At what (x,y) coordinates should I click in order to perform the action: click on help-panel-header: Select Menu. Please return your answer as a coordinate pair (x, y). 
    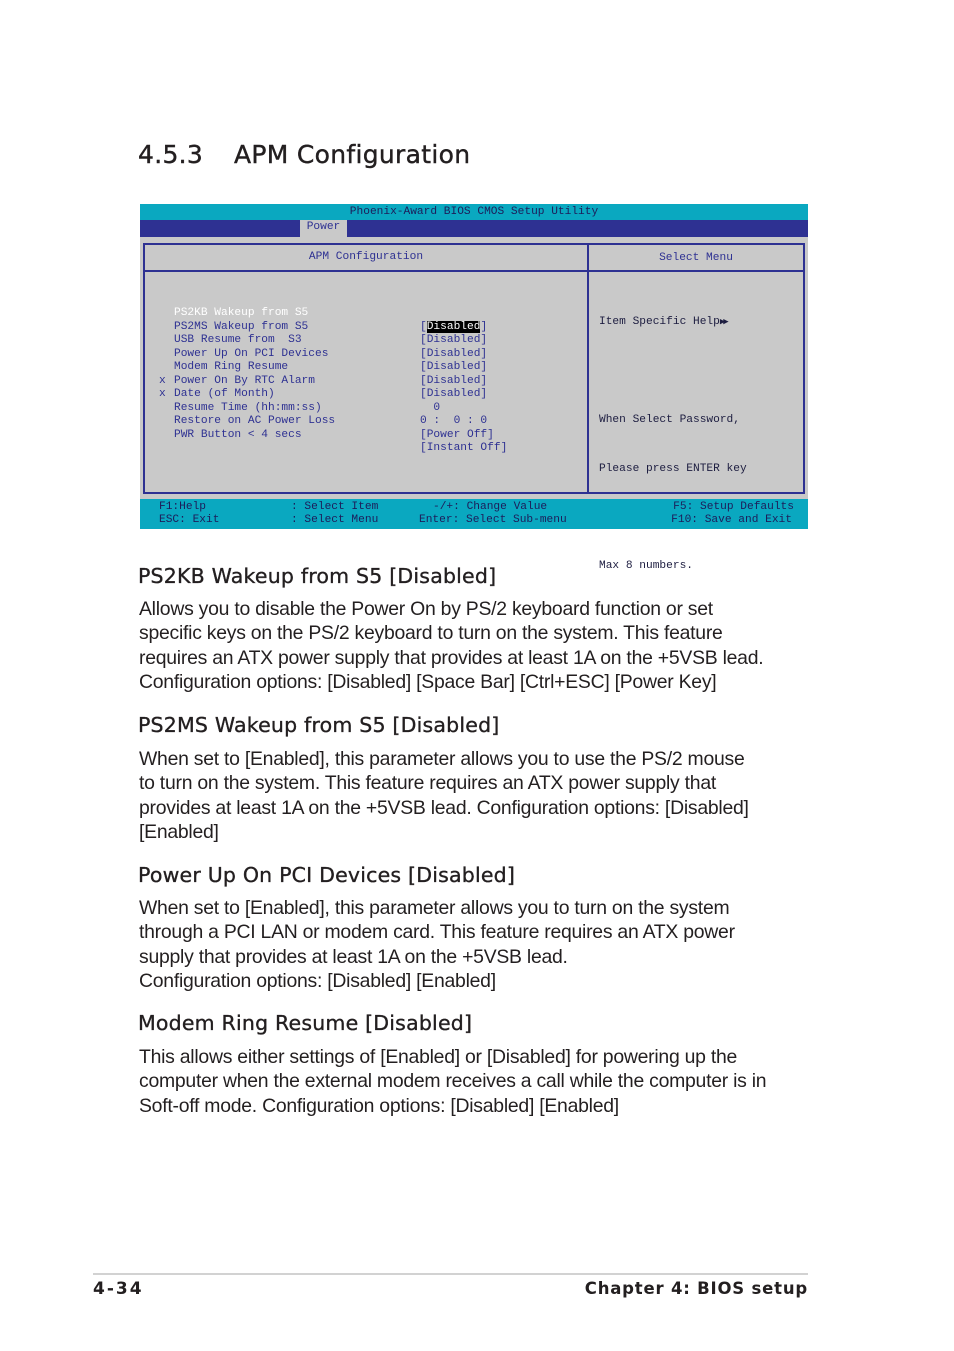
    Looking at the image, I should click on (696, 257).